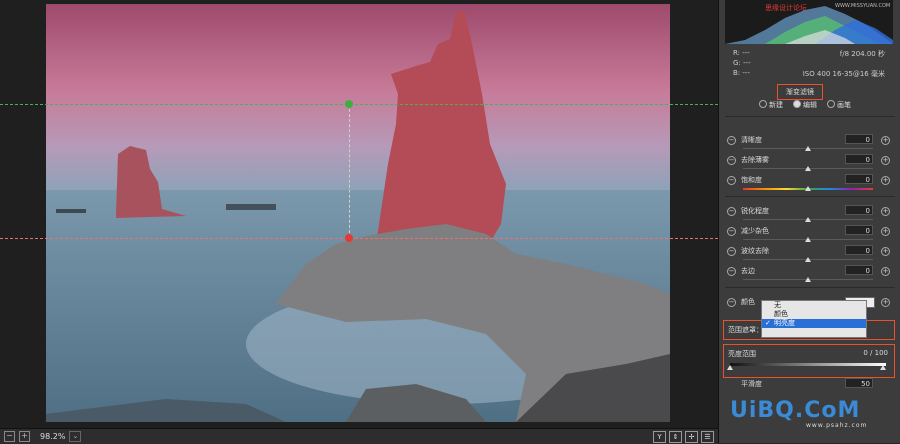 This screenshot has width=900, height=444. I want to click on zoom-dropdown-icon: ⌄, so click(75, 436).